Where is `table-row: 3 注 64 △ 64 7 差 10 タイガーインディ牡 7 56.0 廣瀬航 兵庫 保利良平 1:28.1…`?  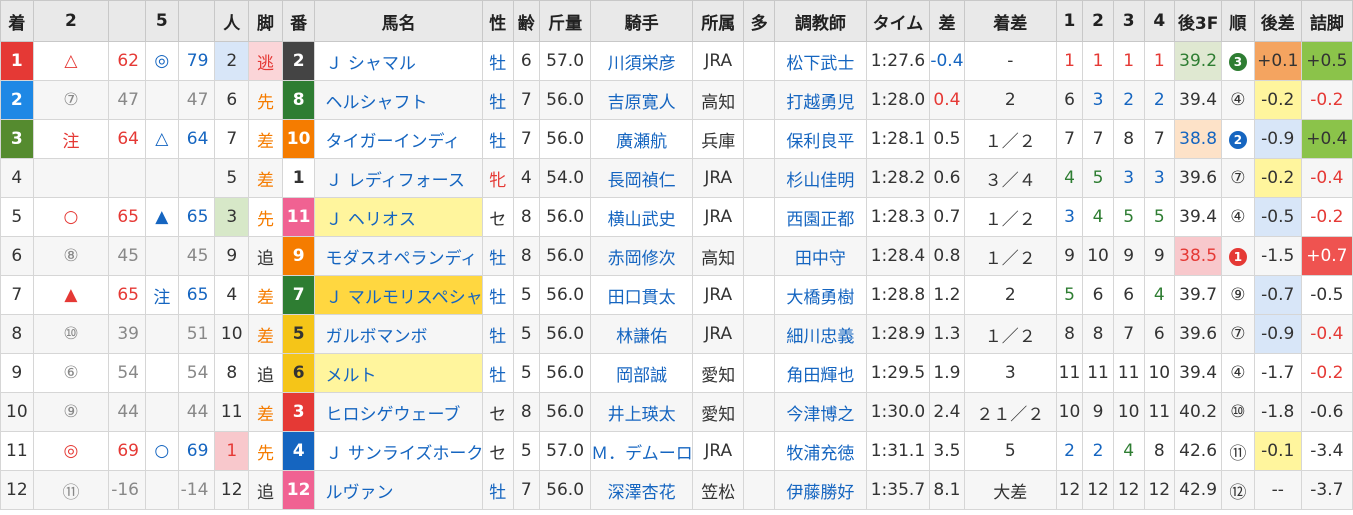
table-row: 3 注 64 △ 64 7 差 10 タイガーインディ牡 7 56.0 廣瀬航 兵庫 保利良平 1:28.1… is located at coordinates (676, 139).